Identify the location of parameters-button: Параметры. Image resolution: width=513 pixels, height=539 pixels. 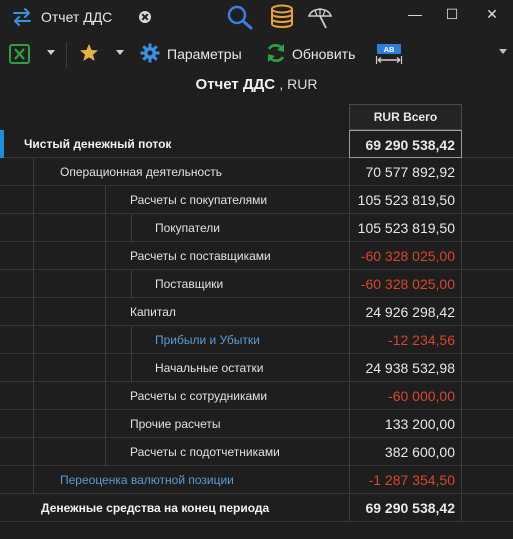
(204, 54).